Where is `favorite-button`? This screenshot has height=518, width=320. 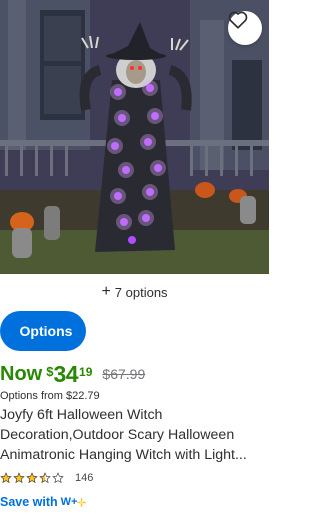 favorite-button is located at coordinates (245, 28).